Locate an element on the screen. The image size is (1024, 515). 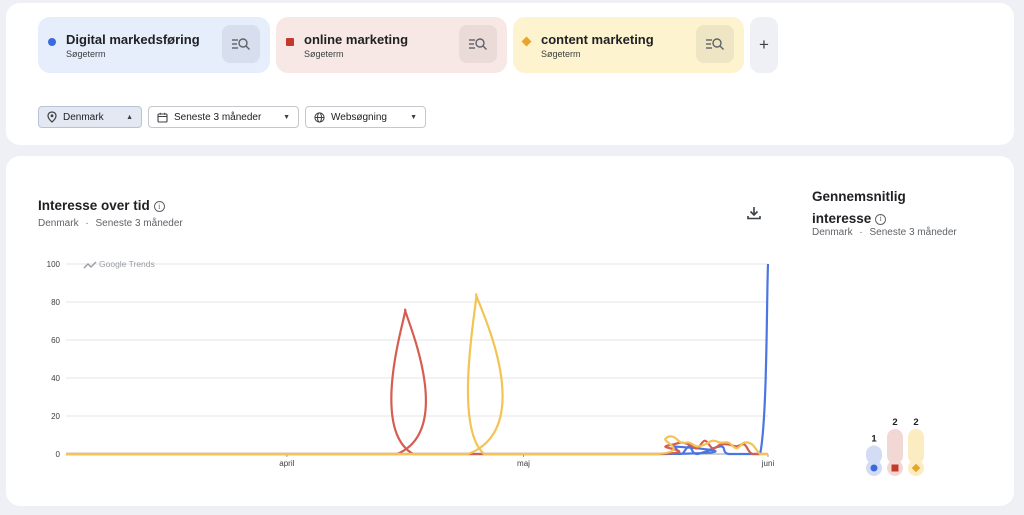
search-type-filter: Websøgning ▼ is located at coordinates (365, 117).